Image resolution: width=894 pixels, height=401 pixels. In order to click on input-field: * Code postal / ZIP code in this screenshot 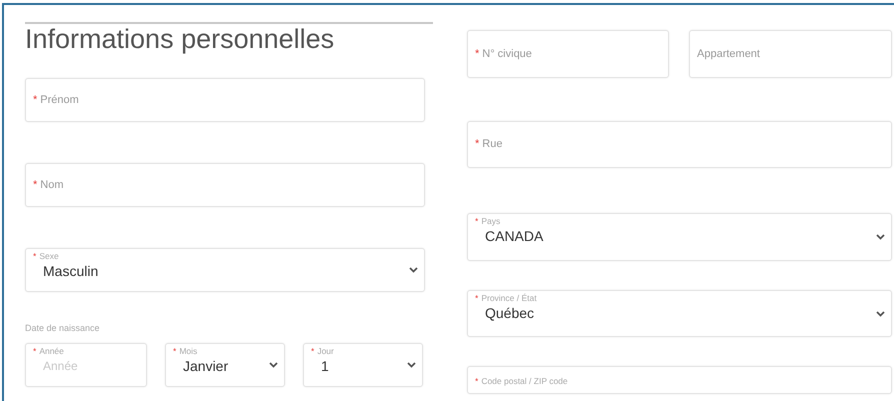, I will do `click(679, 380)`.